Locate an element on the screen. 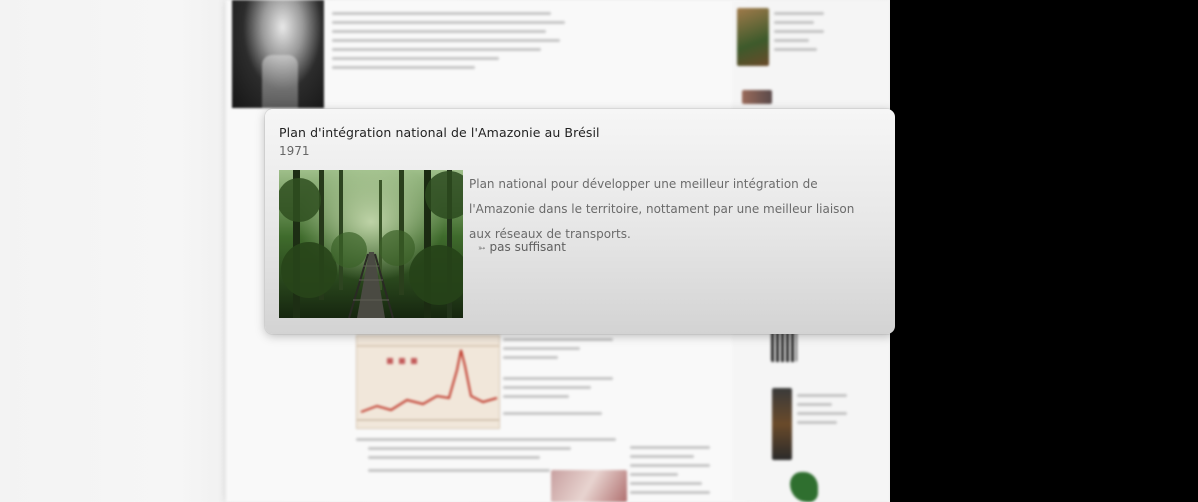 The width and height of the screenshot is (1198, 502). forest-boardwalk-image is located at coordinates (371, 244).